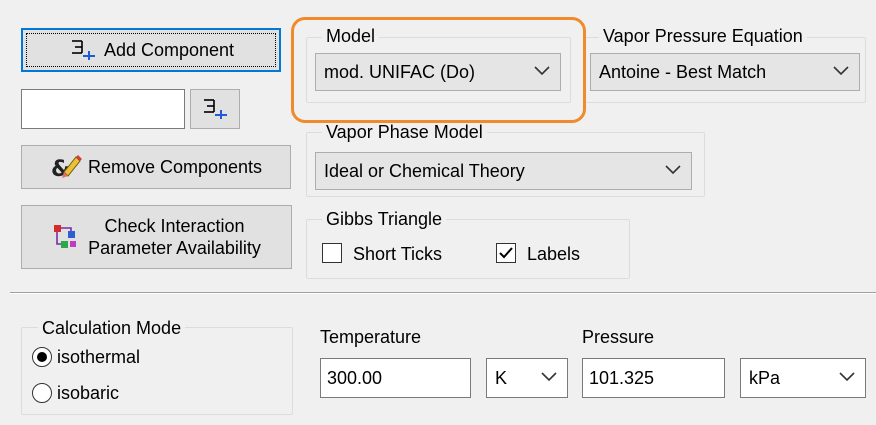 This screenshot has height=425, width=876. What do you see at coordinates (174, 248) in the screenshot?
I see `check-interaction-label-line2: Parameter Availability` at bounding box center [174, 248].